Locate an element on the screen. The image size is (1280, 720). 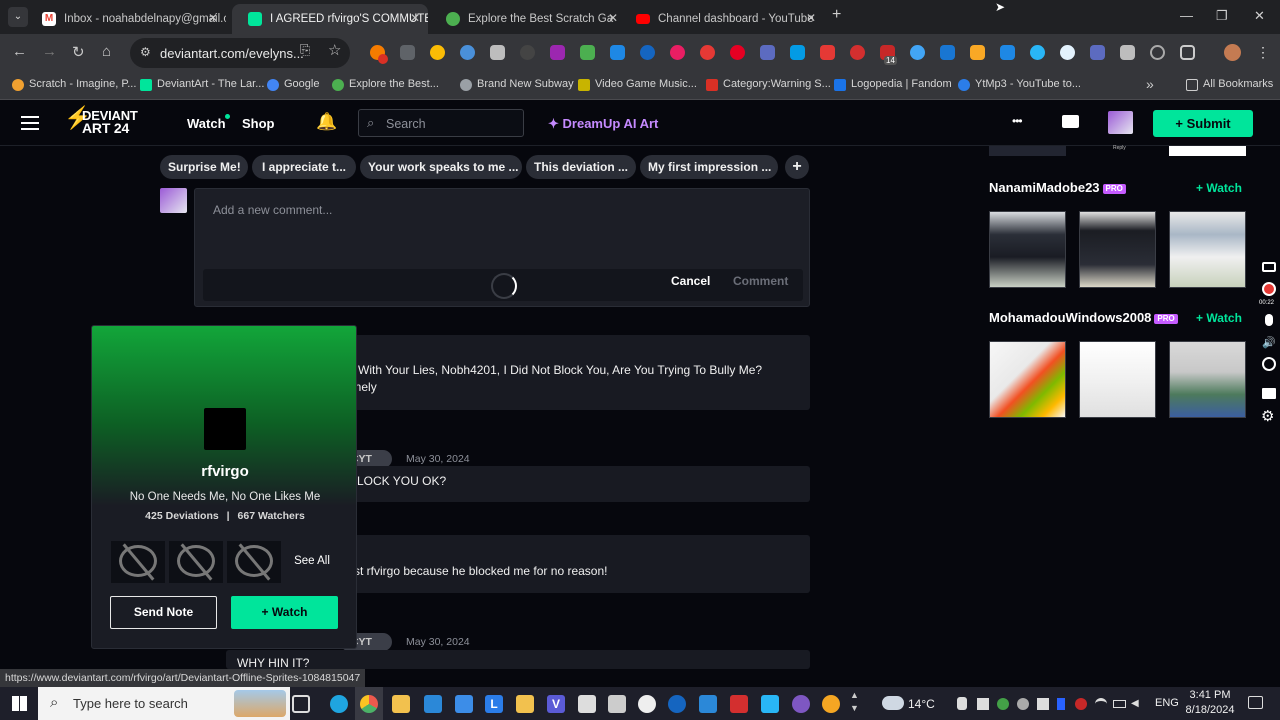
browser-tab-youtube: Channel dashboard - YouTube ✕ is located at coordinates (722, 19).